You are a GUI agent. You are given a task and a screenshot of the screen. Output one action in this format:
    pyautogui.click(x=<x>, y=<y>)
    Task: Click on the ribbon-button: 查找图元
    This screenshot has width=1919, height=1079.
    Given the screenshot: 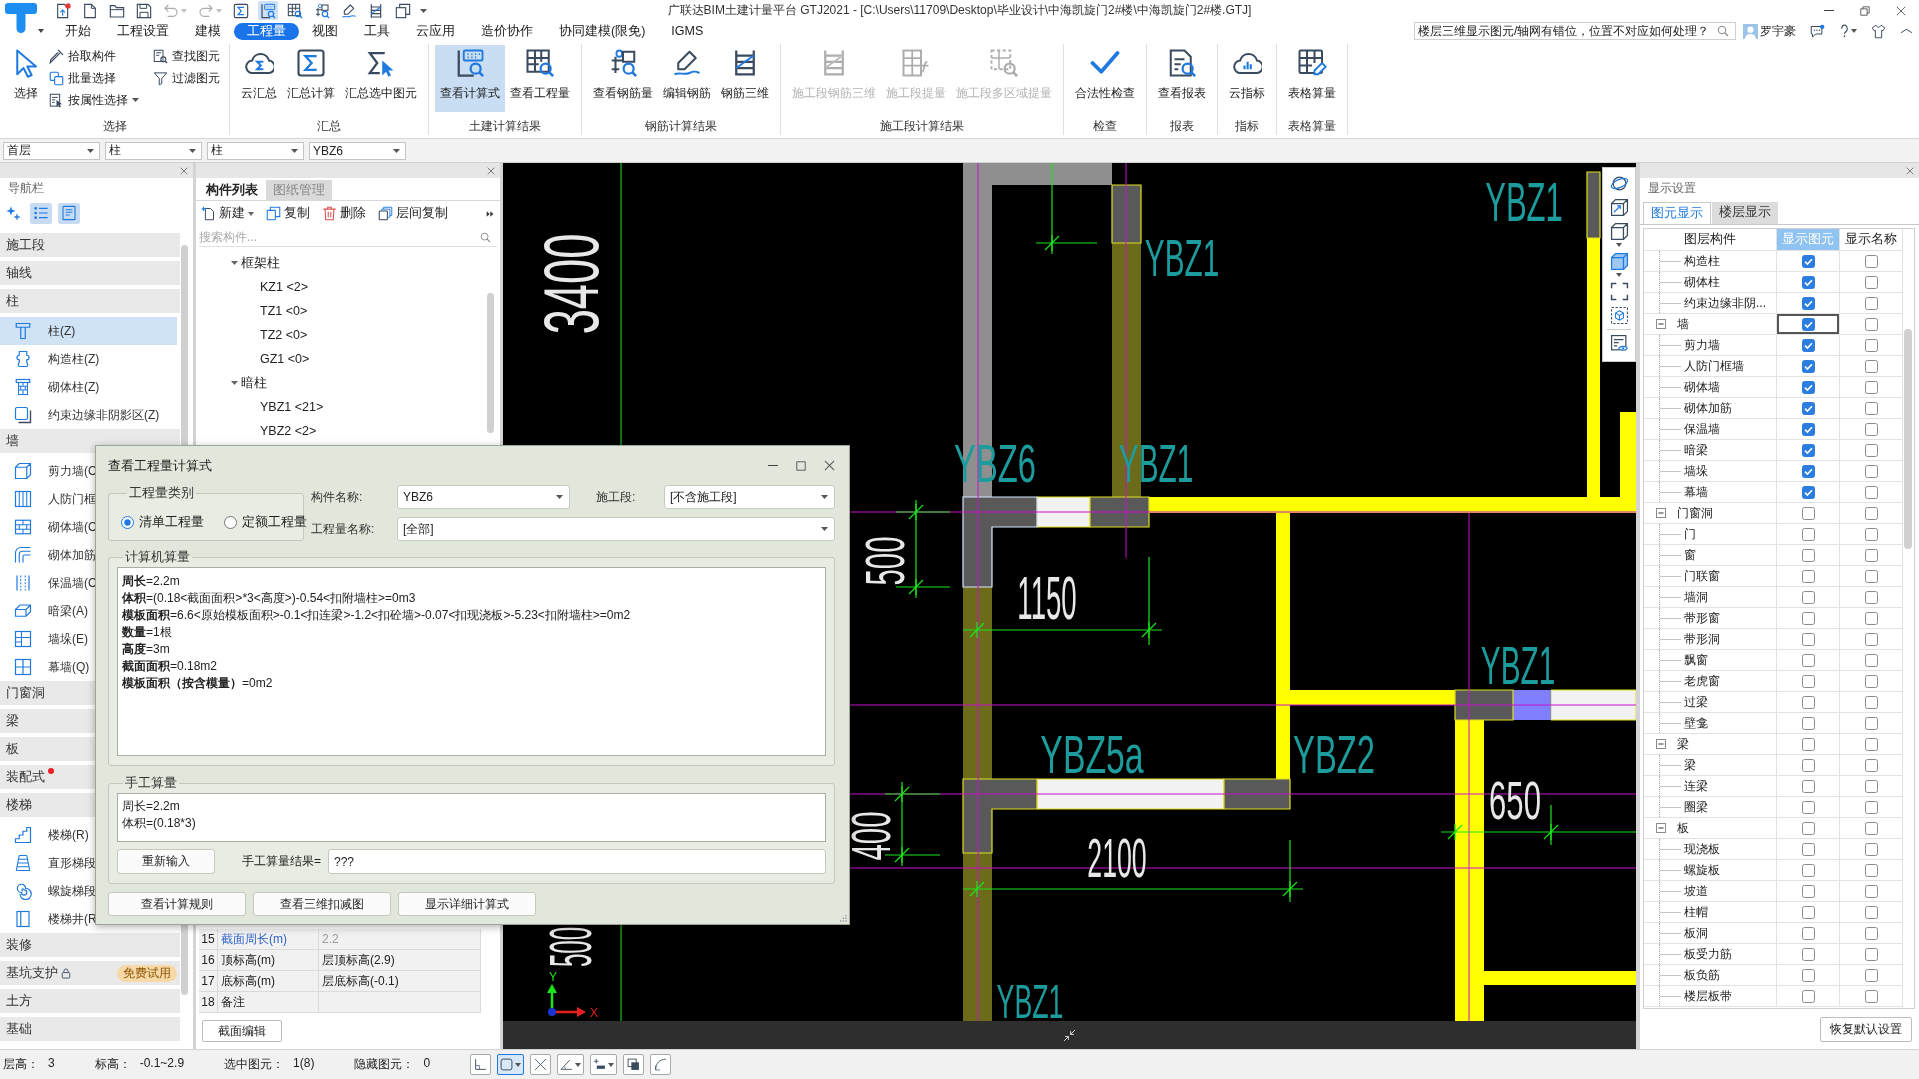 What is the action you would take?
    pyautogui.click(x=186, y=56)
    